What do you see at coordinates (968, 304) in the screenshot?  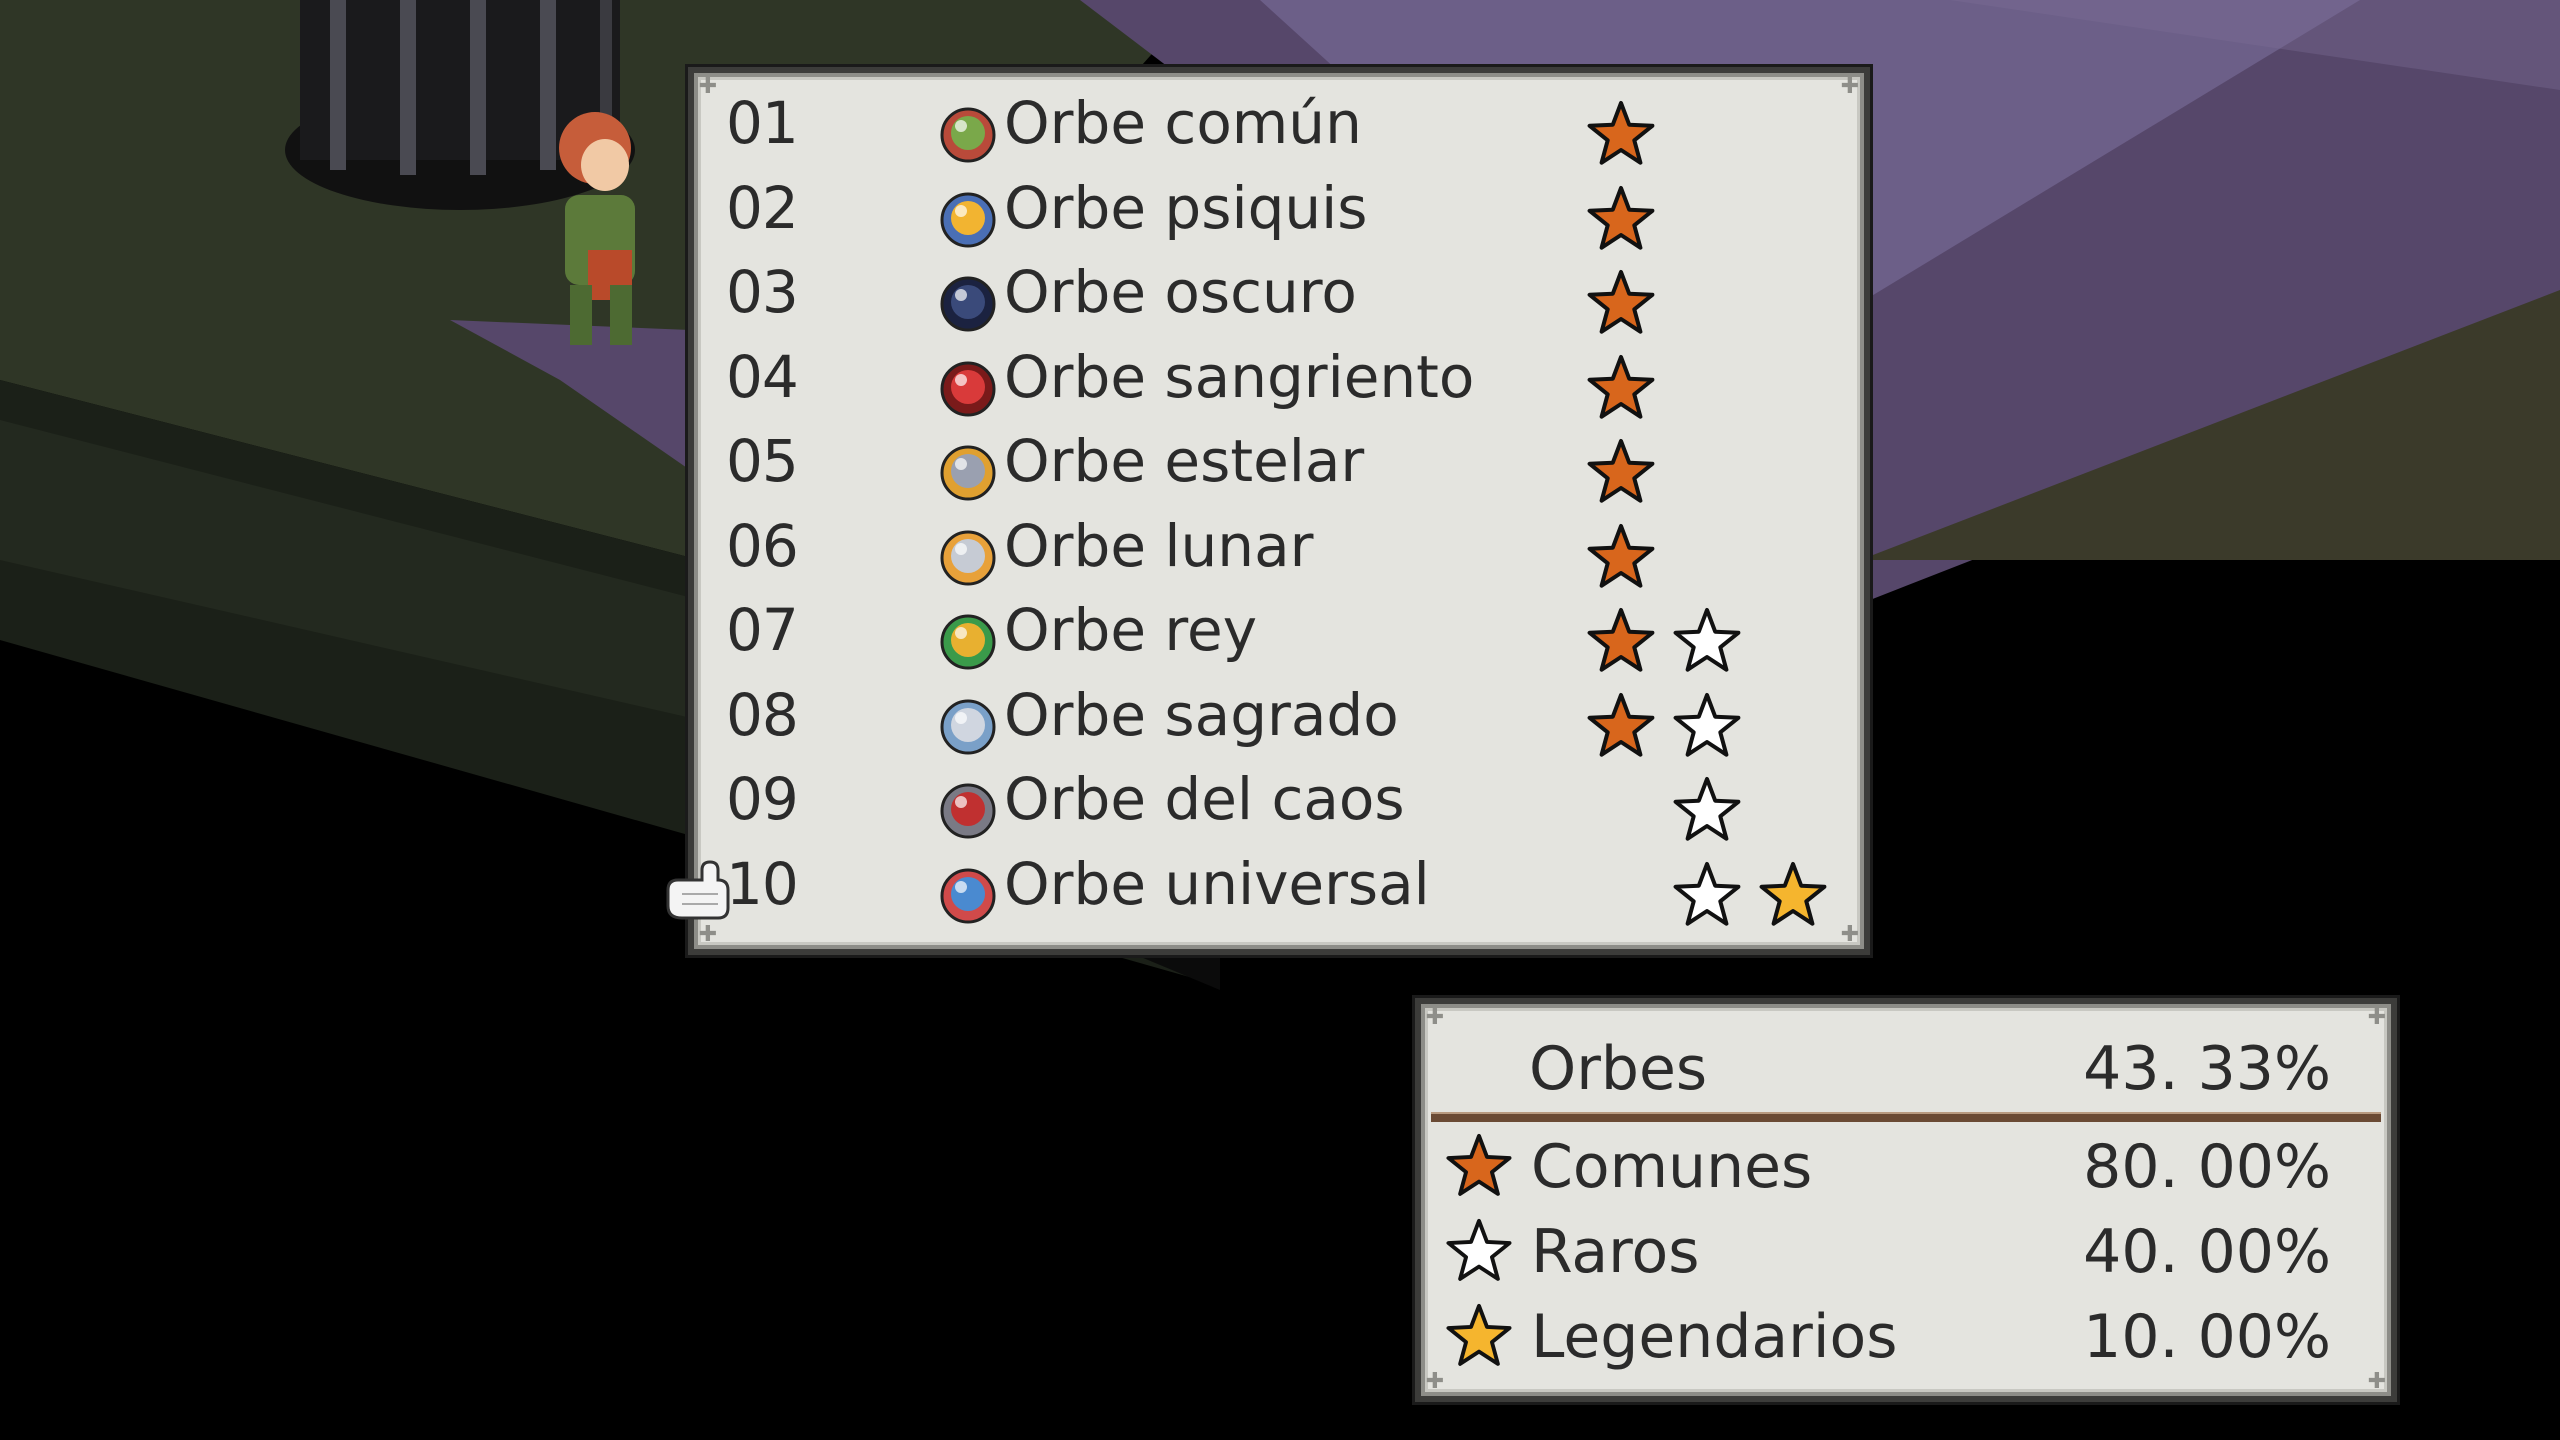 I see `dark-orb-icon` at bounding box center [968, 304].